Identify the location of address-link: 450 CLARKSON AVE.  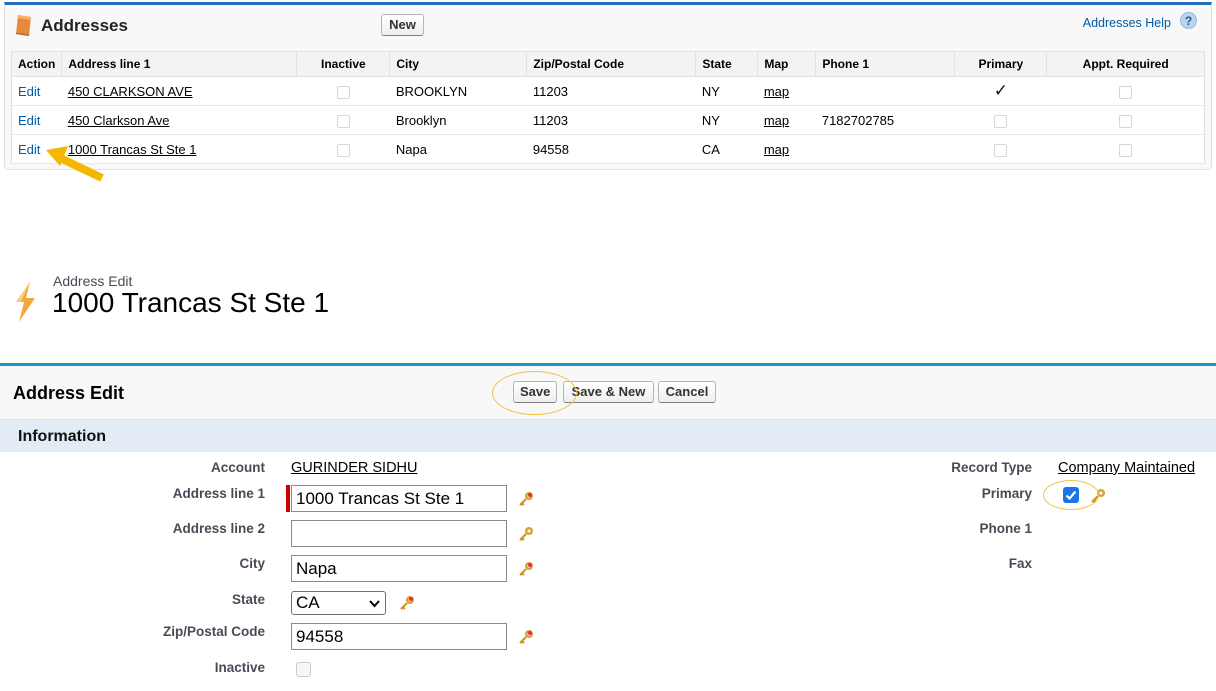
(130, 91).